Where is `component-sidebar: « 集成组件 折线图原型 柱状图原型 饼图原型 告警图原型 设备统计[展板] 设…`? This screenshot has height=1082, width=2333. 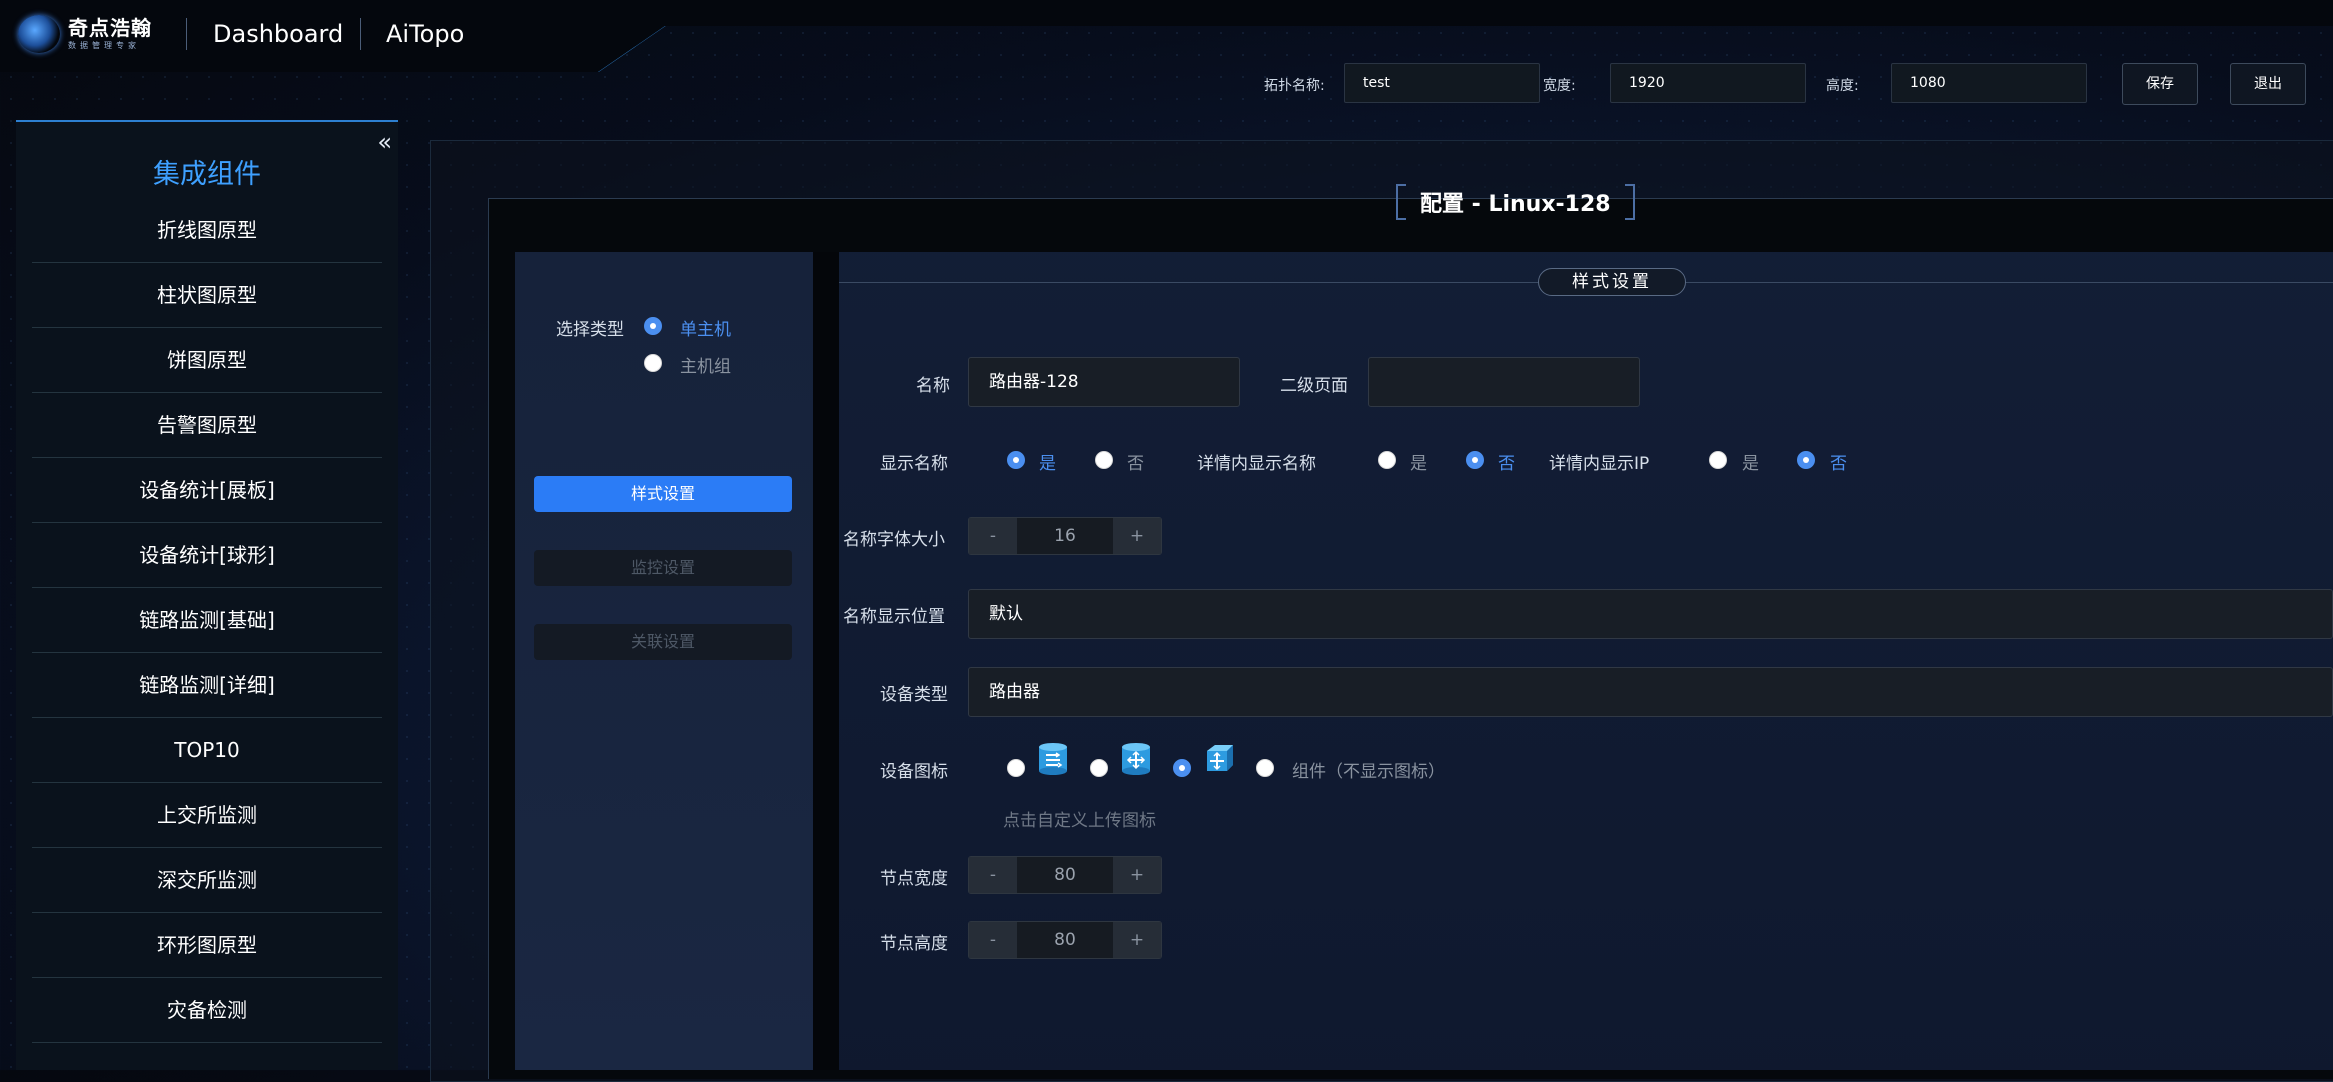 component-sidebar: « 集成组件 折线图原型 柱状图原型 饼图原型 告警图原型 设备统计[展板] 设… is located at coordinates (207, 595).